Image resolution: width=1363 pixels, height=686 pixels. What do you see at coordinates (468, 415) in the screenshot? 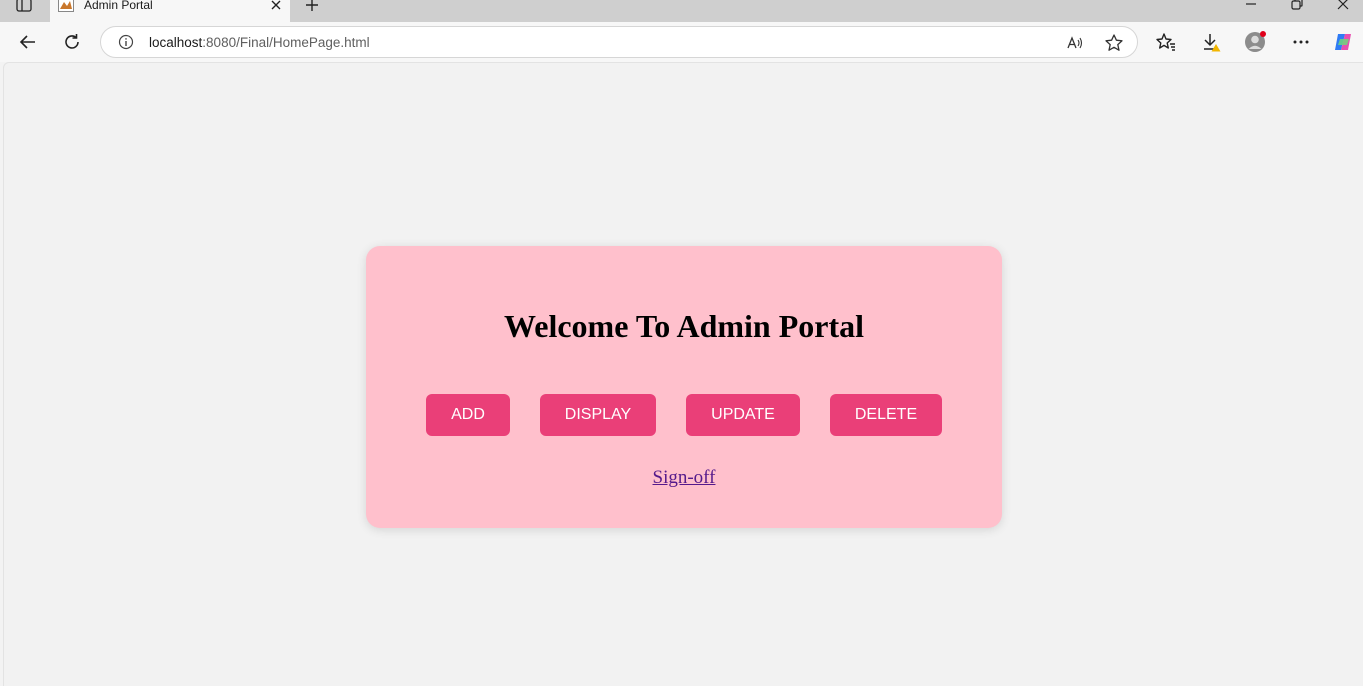
I see `add-button: ADD` at bounding box center [468, 415].